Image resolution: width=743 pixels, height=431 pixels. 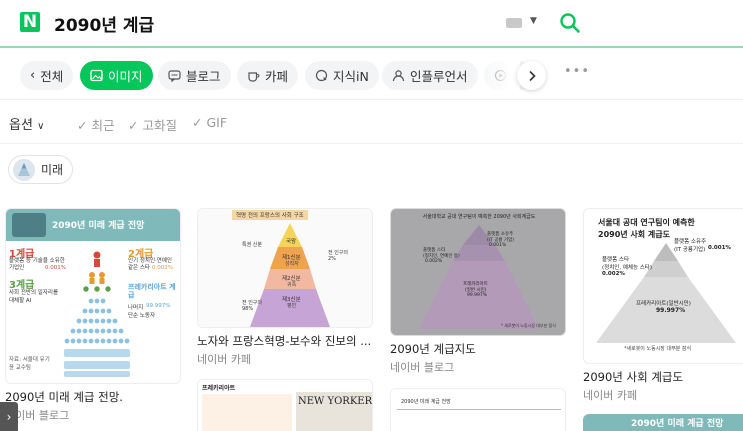 What do you see at coordinates (371, 24) in the screenshot?
I see `search-header: N 2090년 계급 ▼` at bounding box center [371, 24].